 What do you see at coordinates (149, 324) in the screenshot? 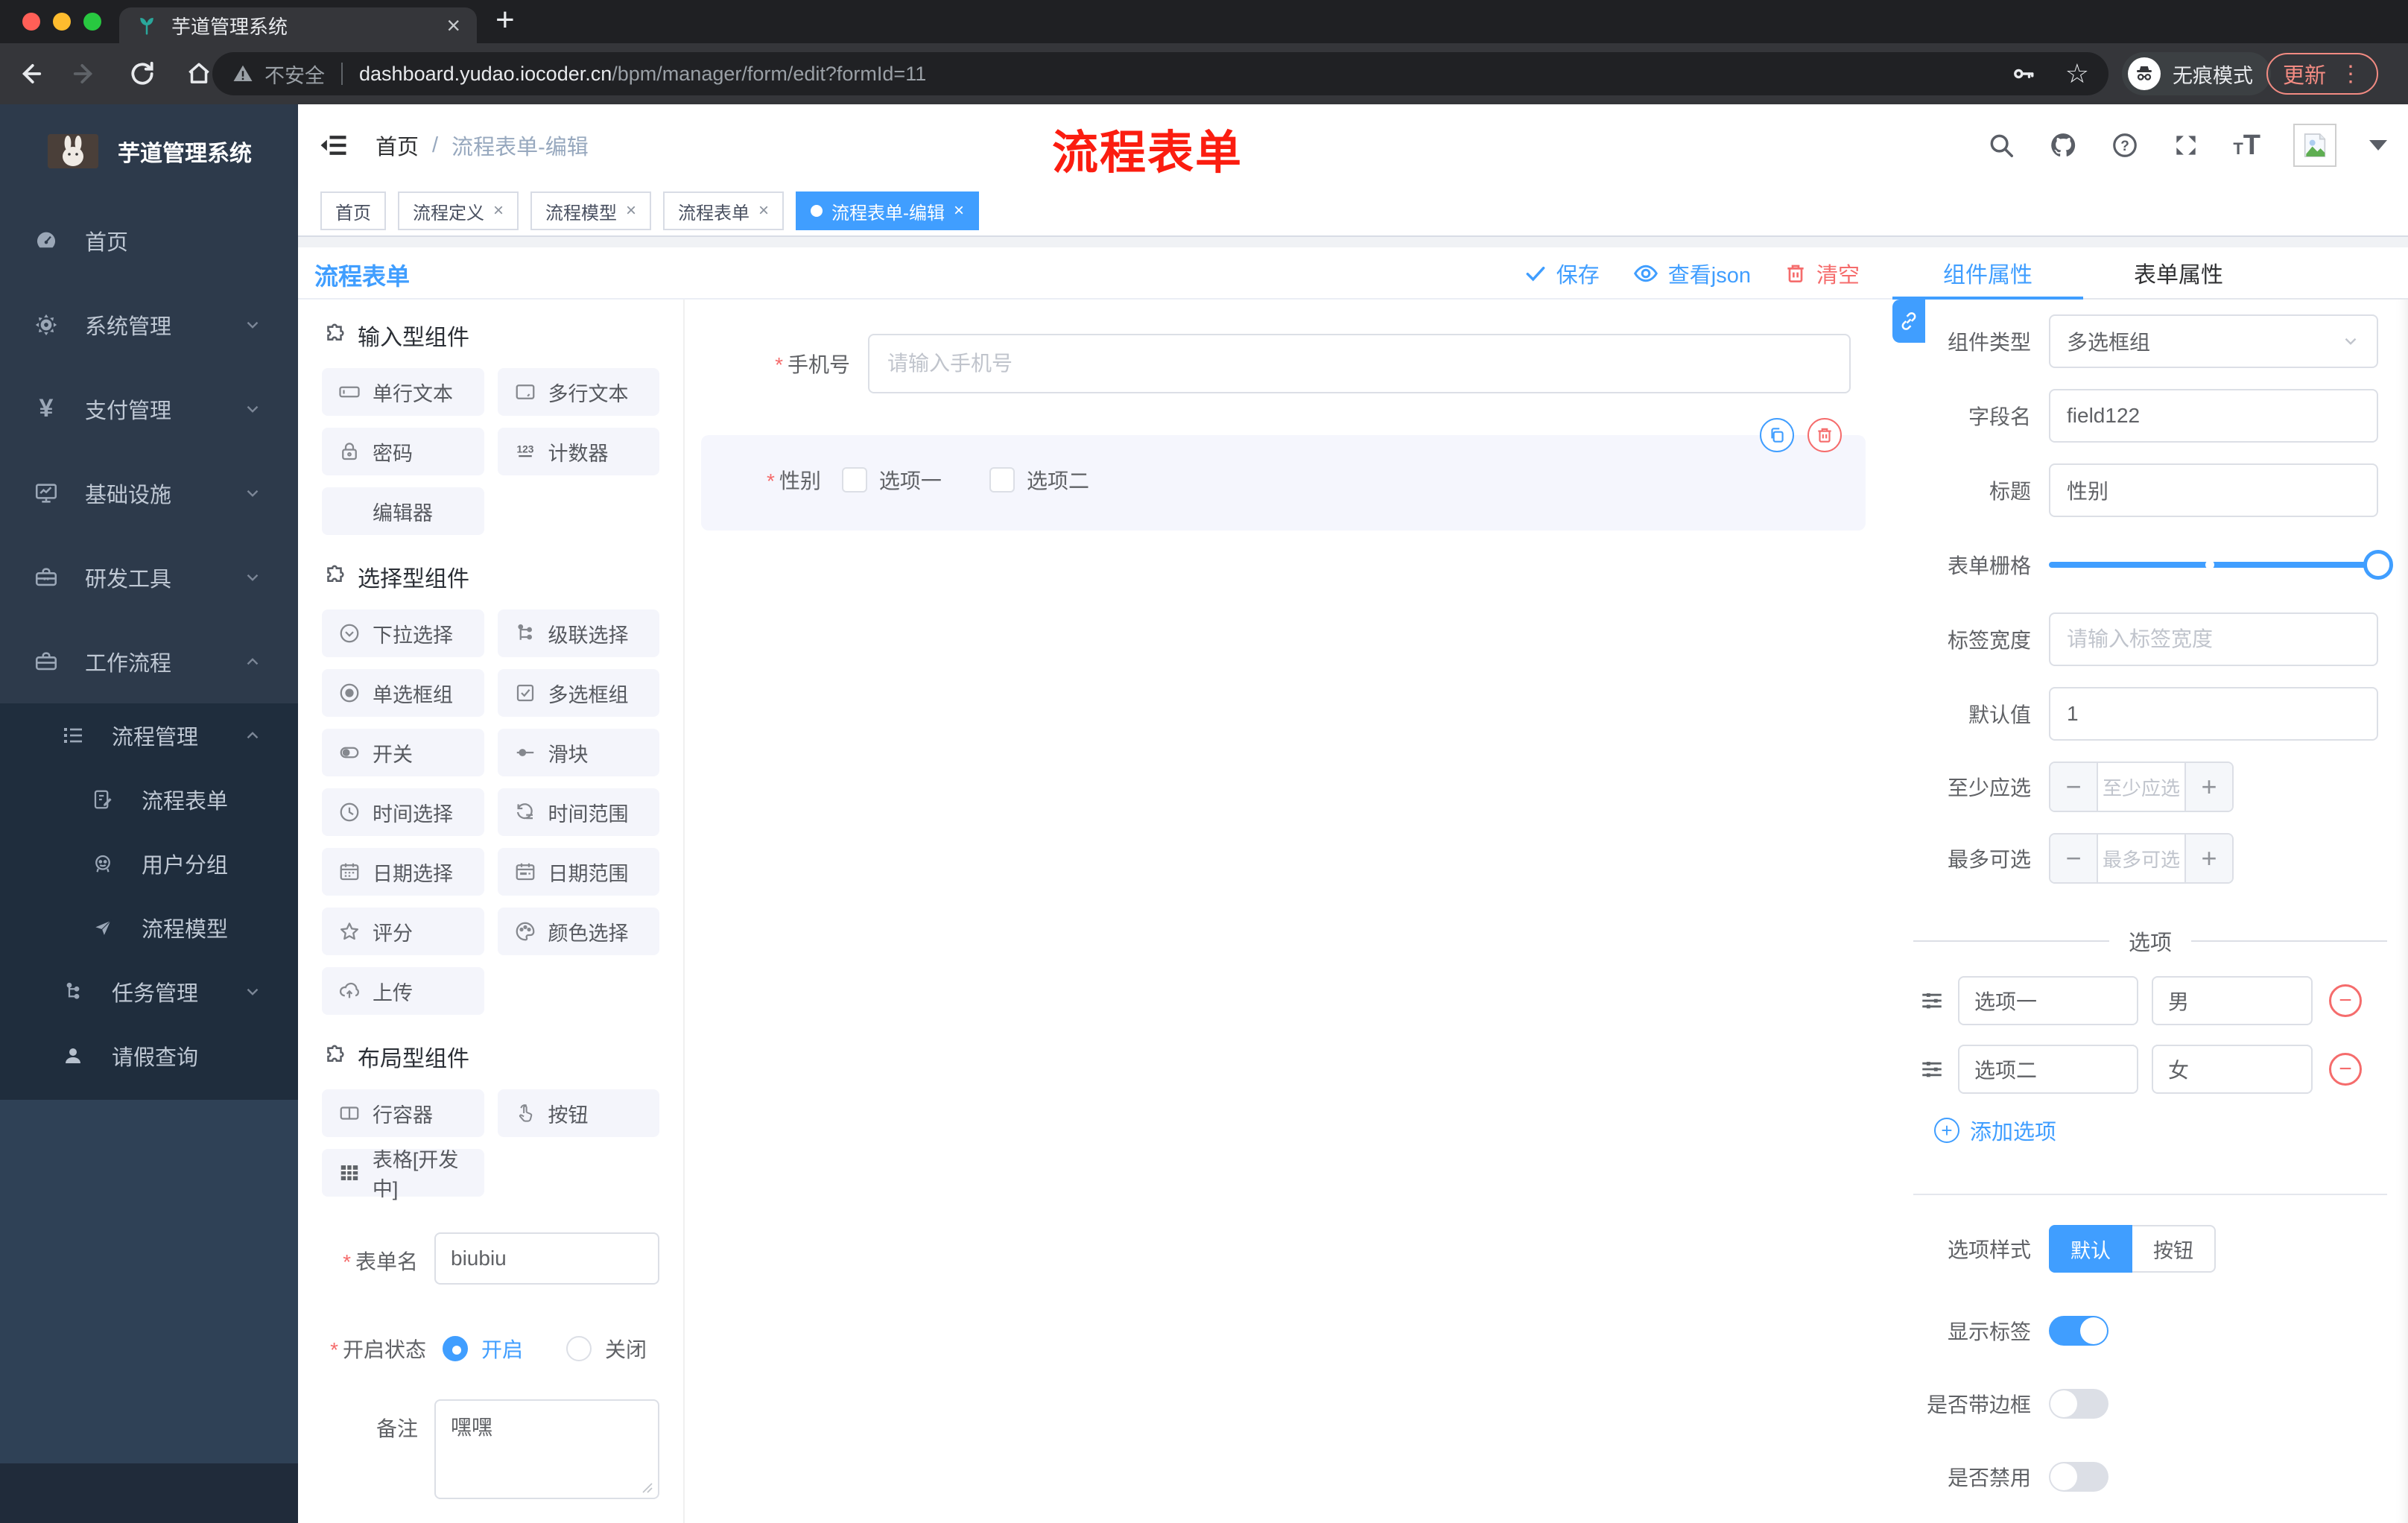
I see `sidebar-item-system: 系统管理` at bounding box center [149, 324].